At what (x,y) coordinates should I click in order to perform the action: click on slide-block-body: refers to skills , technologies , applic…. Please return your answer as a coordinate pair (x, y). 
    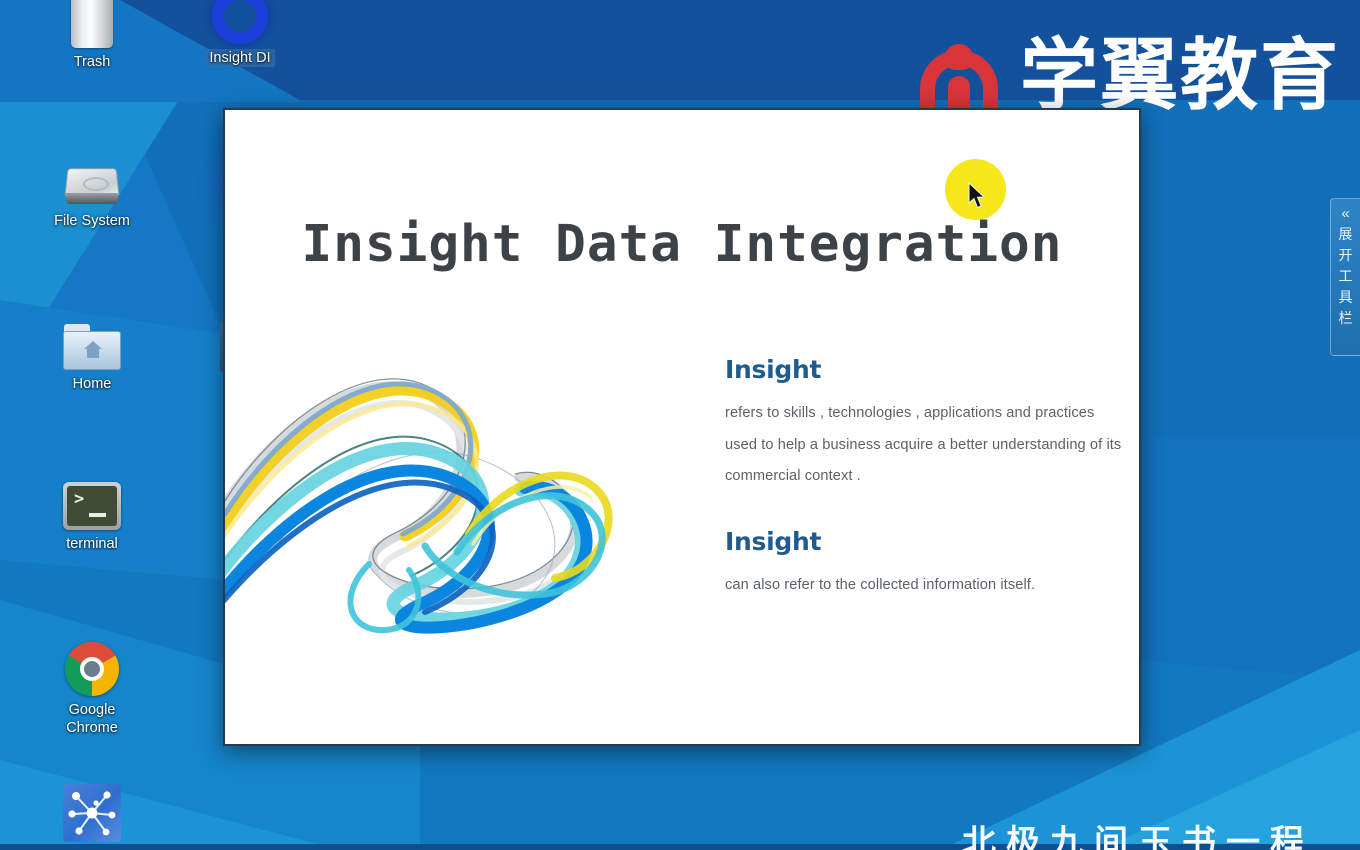
    Looking at the image, I should click on (923, 445).